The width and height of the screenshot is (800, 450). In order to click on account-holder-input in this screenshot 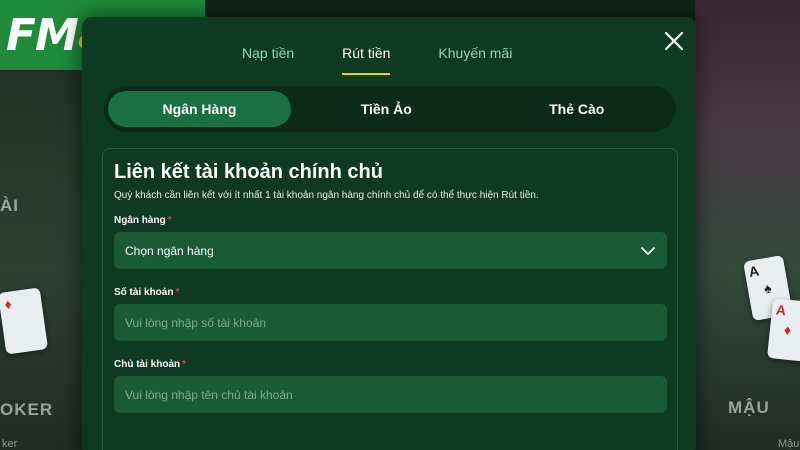, I will do `click(390, 394)`.